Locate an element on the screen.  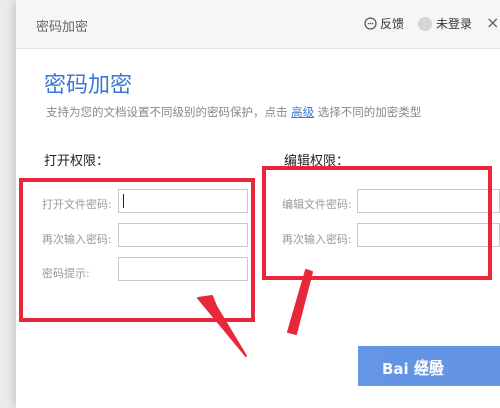
arrow-right is located at coordinates (300, 302).